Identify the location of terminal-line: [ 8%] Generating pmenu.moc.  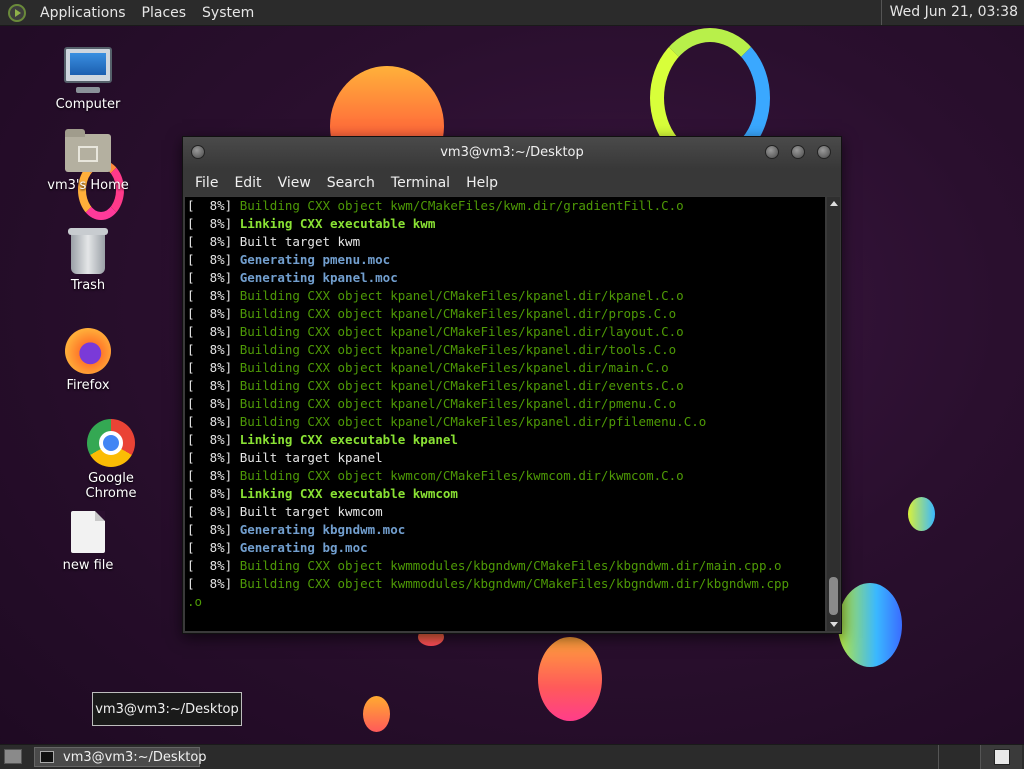
(506, 260).